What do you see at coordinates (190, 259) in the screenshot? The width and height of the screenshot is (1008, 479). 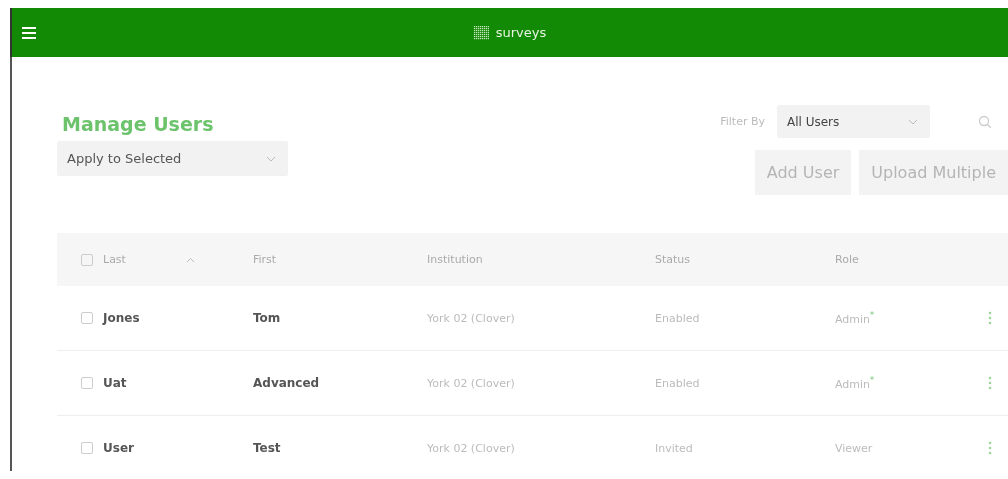 I see `sort-icon` at bounding box center [190, 259].